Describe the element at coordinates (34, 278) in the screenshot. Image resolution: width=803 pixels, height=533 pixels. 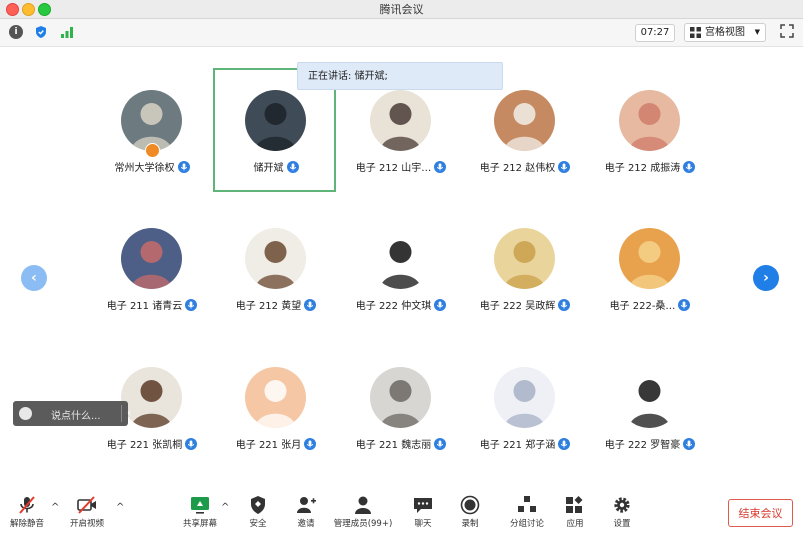
I see `previous-page-button: ‹` at that location.